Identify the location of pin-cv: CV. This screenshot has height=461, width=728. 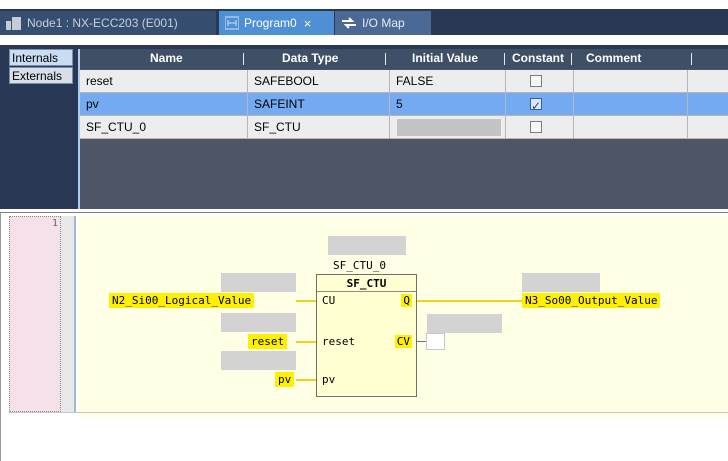
(403, 341).